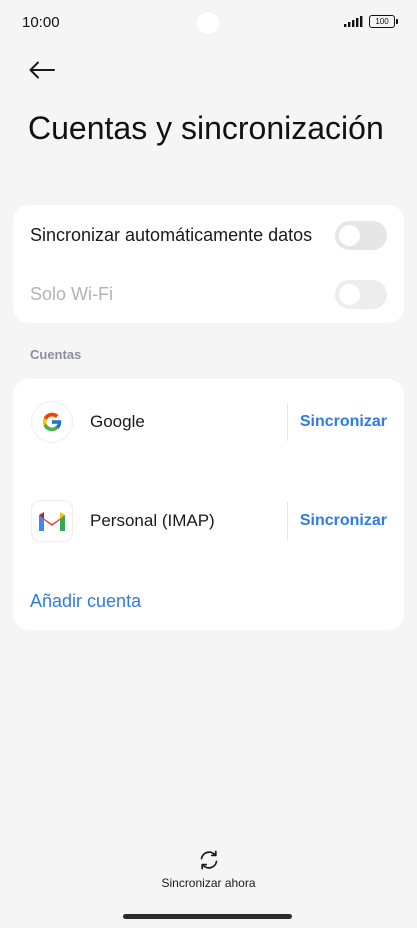 The height and width of the screenshot is (928, 417). I want to click on add-account-button: Añadir cuenta, so click(85, 601).